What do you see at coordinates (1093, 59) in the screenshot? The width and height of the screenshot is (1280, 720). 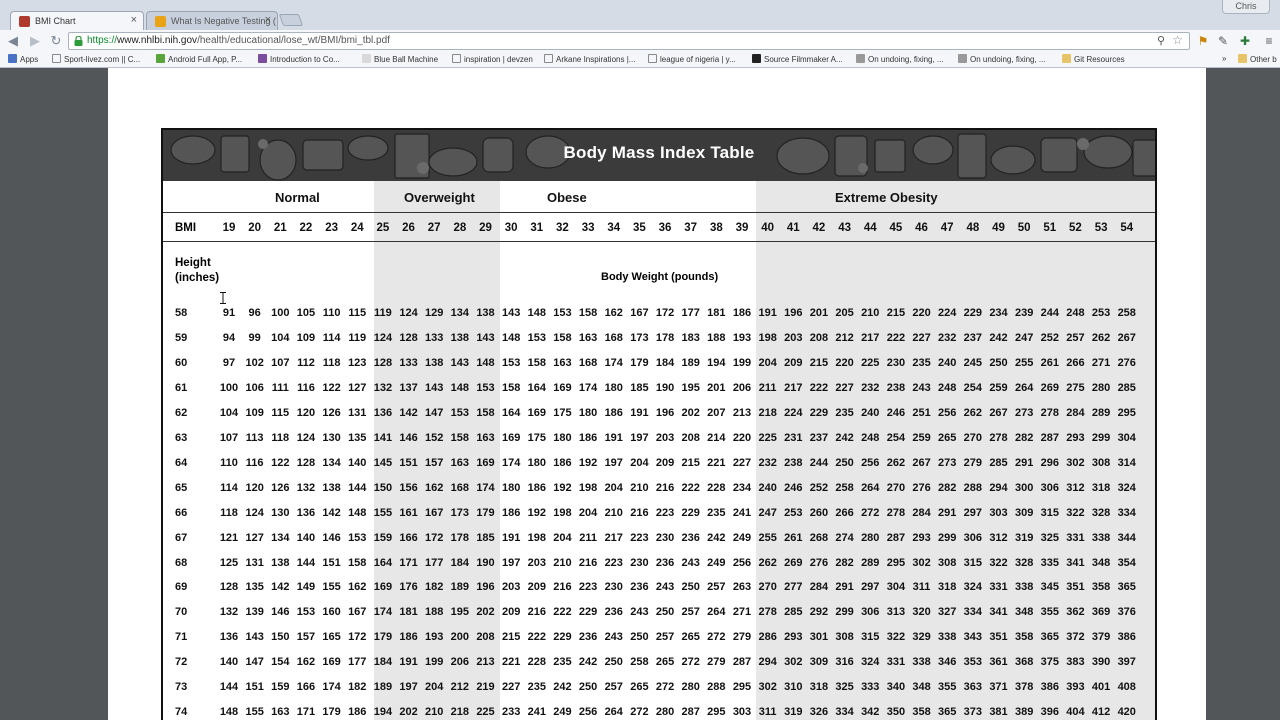 I see `bookmark-folder: Git Resources` at bounding box center [1093, 59].